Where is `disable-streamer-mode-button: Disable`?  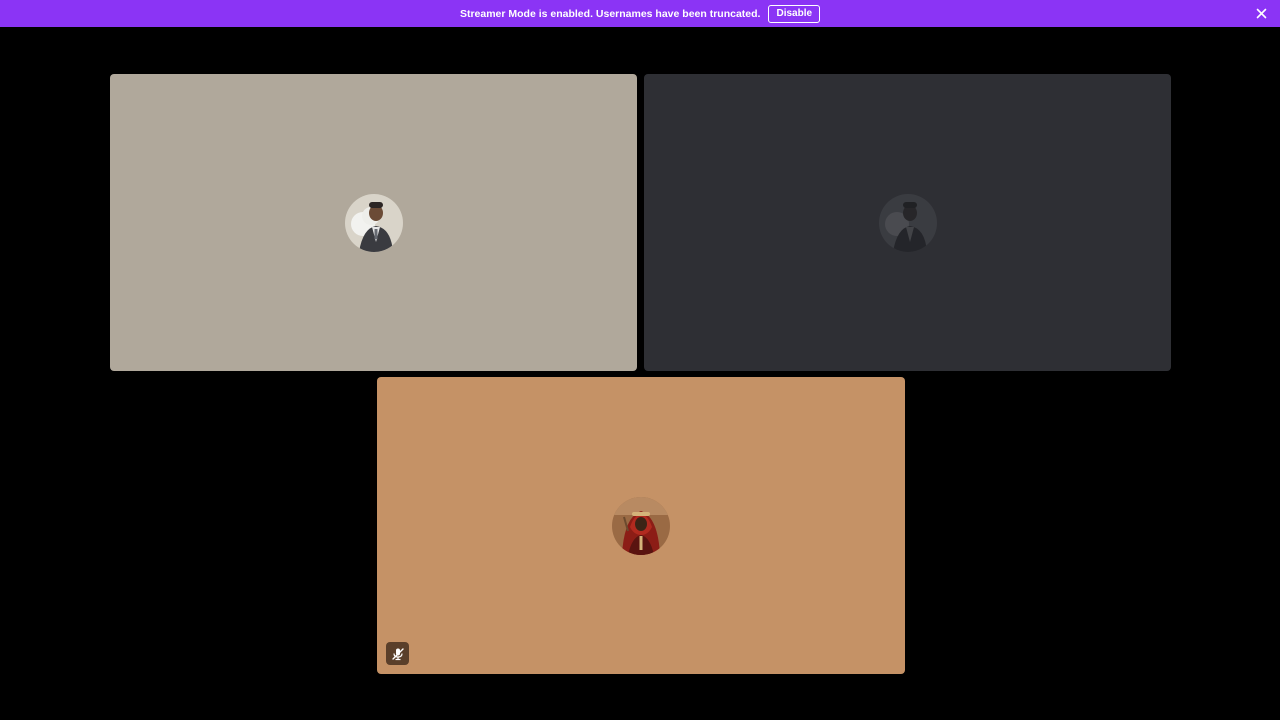 disable-streamer-mode-button: Disable is located at coordinates (794, 13).